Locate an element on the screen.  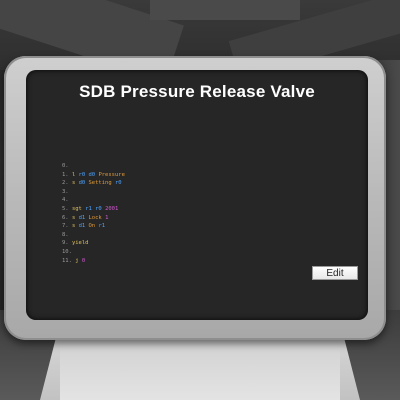
code-token: 5. is located at coordinates (67, 208).